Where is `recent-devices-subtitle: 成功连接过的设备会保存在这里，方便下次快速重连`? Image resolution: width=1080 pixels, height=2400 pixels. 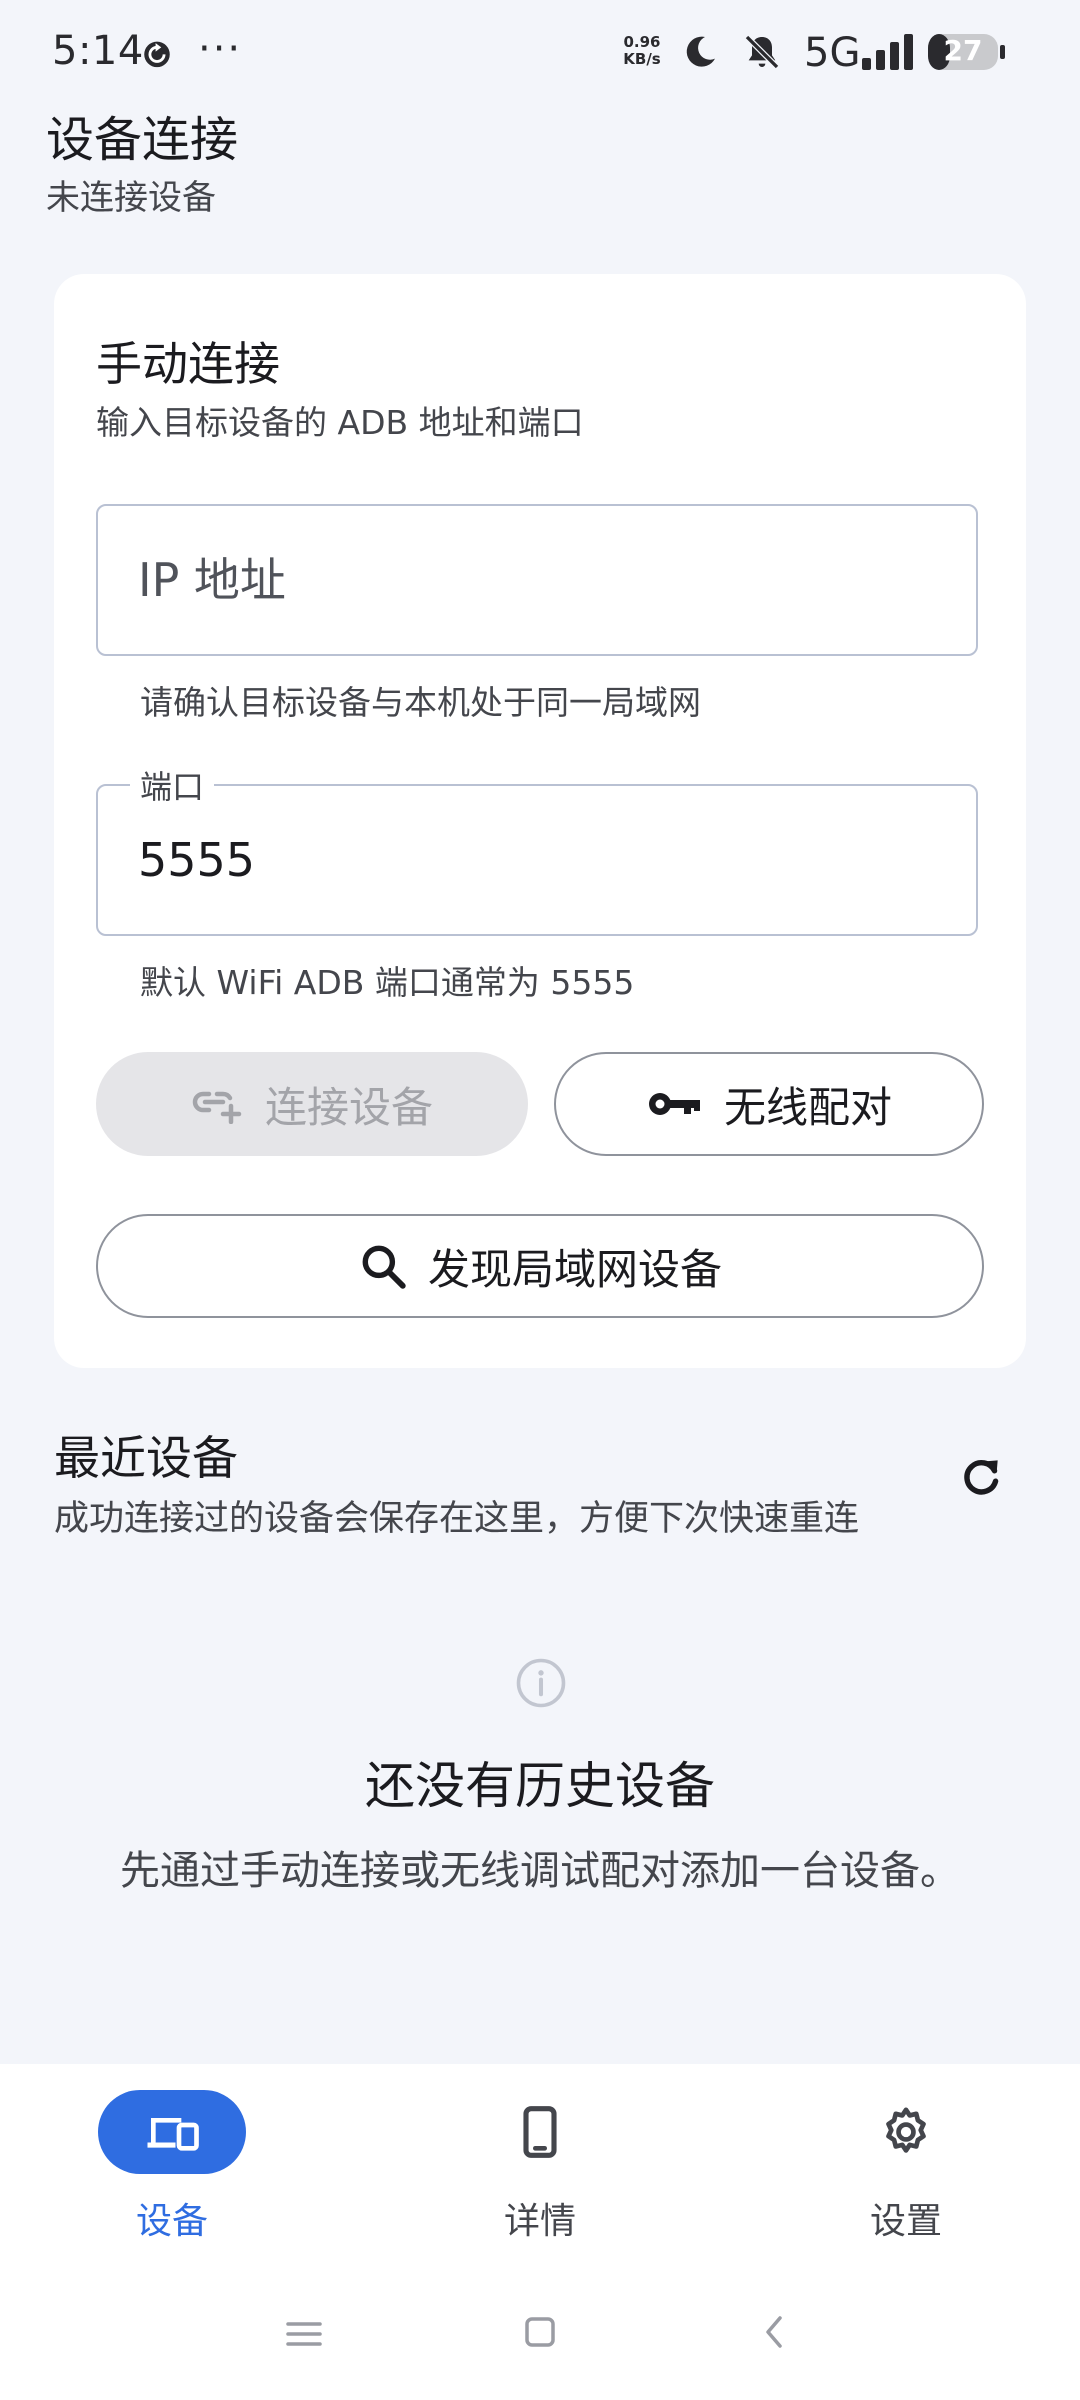 recent-devices-subtitle: 成功连接过的设备会保存在这里，方便下次快速重连 is located at coordinates (457, 1519).